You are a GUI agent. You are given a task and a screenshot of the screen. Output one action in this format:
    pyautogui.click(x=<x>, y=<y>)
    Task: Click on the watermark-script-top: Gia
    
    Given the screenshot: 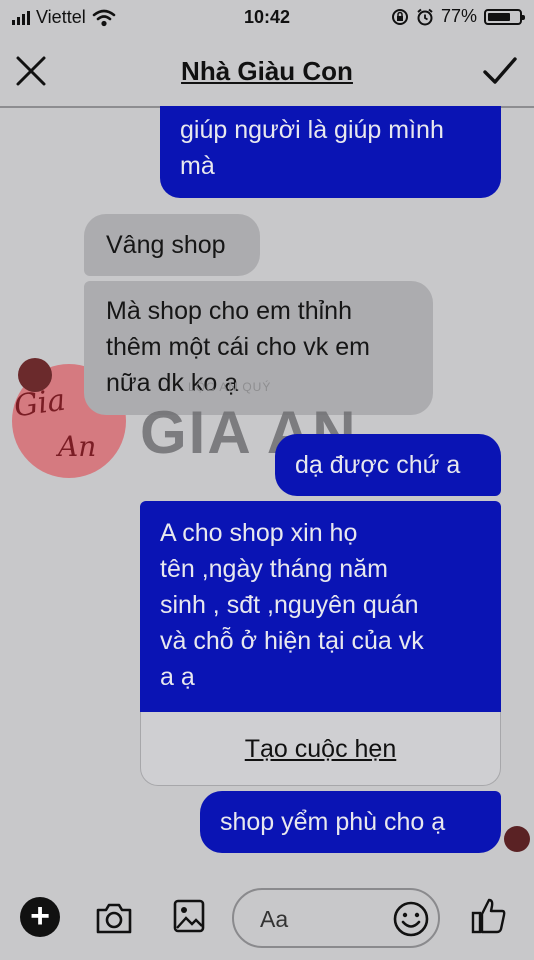 What is the action you would take?
    pyautogui.click(x=39, y=403)
    